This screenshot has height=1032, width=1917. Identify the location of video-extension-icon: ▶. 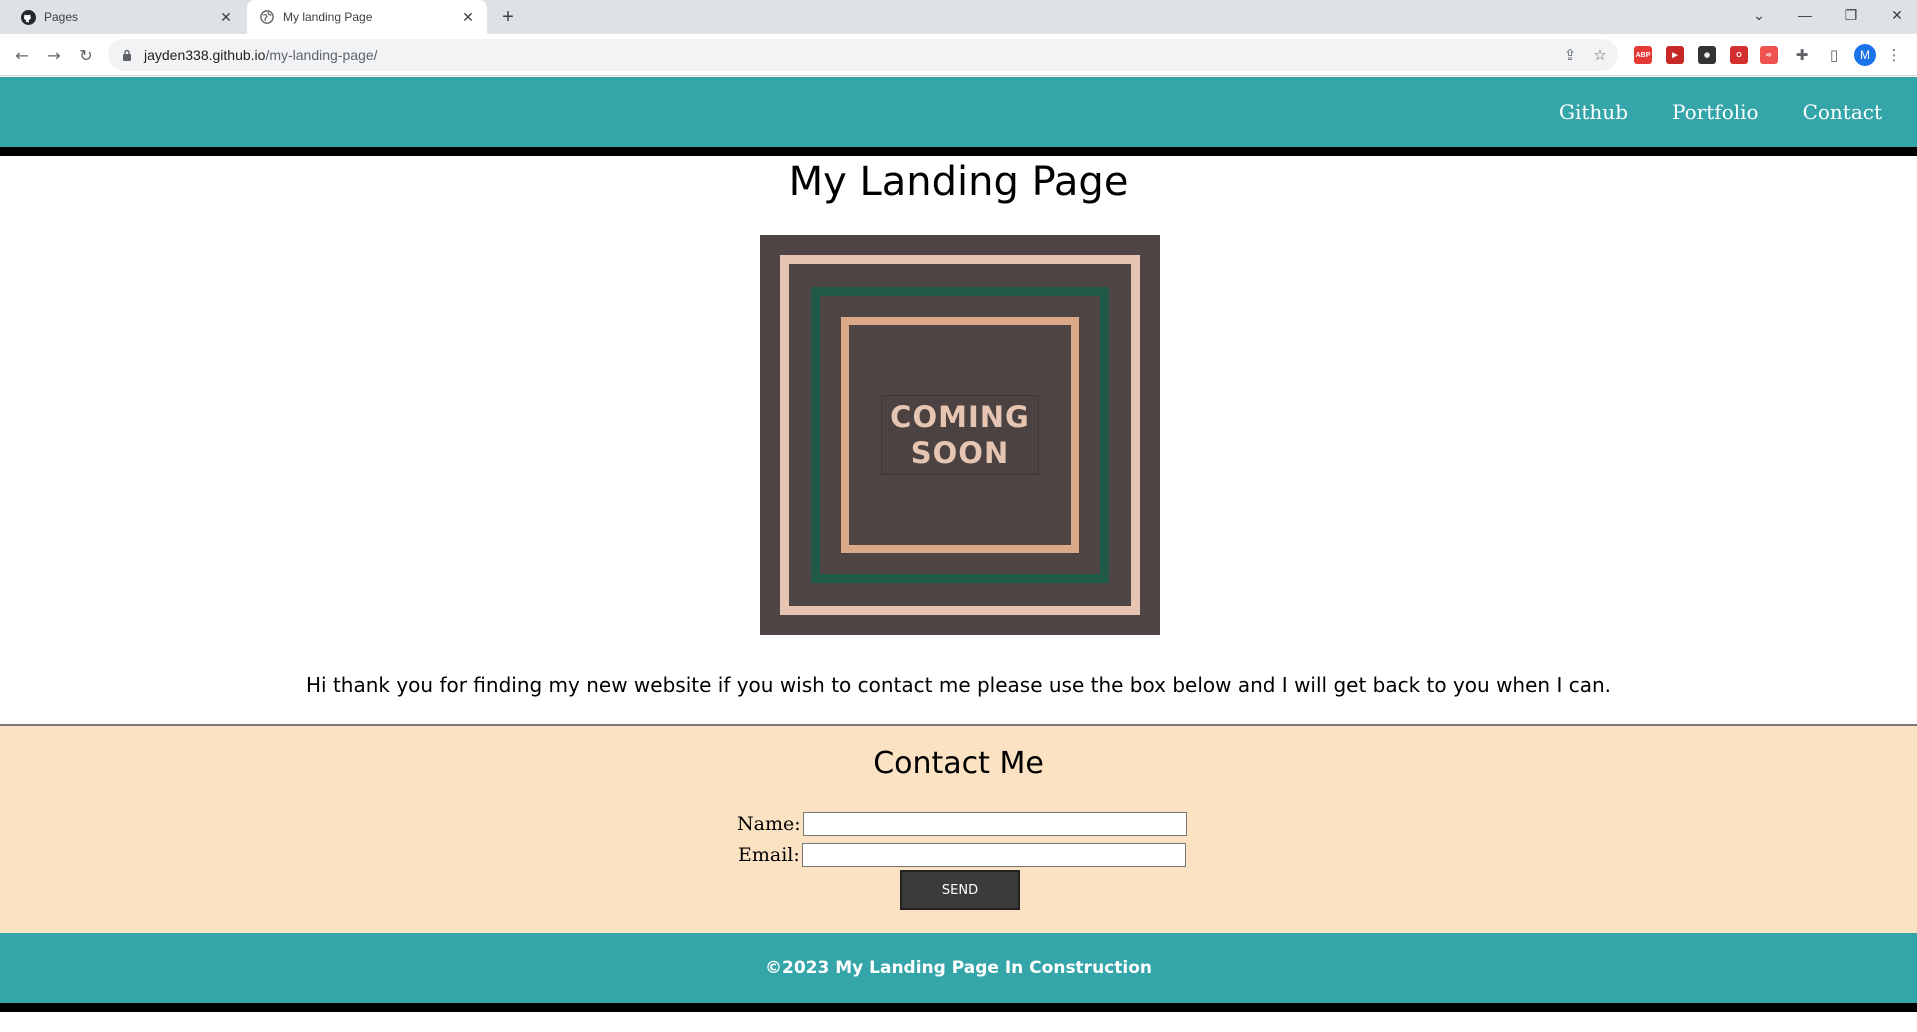
(1675, 55).